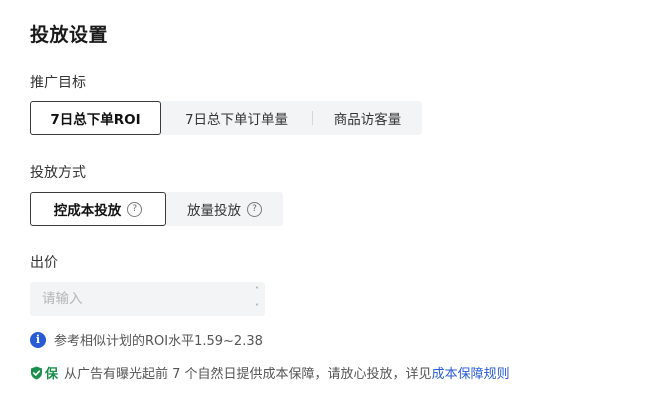 The height and width of the screenshot is (406, 655). What do you see at coordinates (257, 290) in the screenshot?
I see `stepper-up-icon: ˄` at bounding box center [257, 290].